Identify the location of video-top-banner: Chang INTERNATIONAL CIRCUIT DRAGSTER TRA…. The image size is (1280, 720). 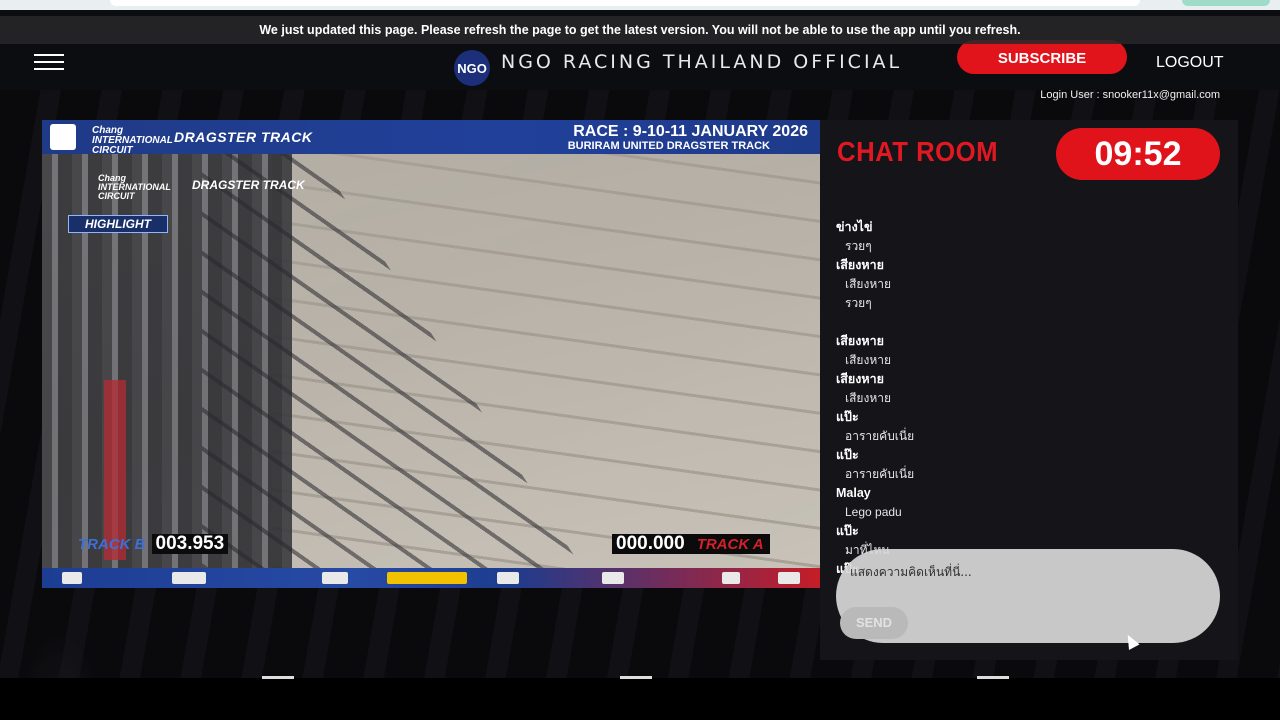
(431, 138).